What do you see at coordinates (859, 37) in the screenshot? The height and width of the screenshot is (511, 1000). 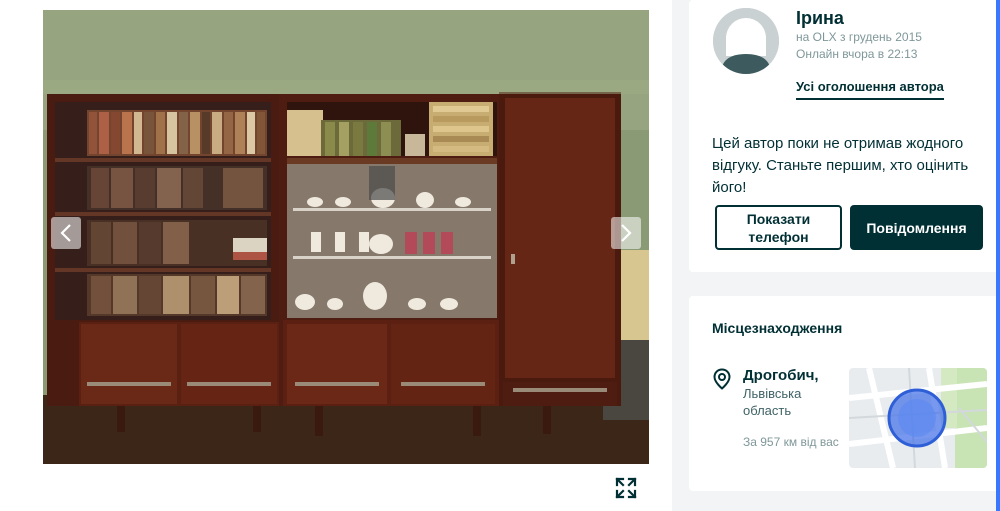 I see `member-since: на OLX з грудень 2015` at bounding box center [859, 37].